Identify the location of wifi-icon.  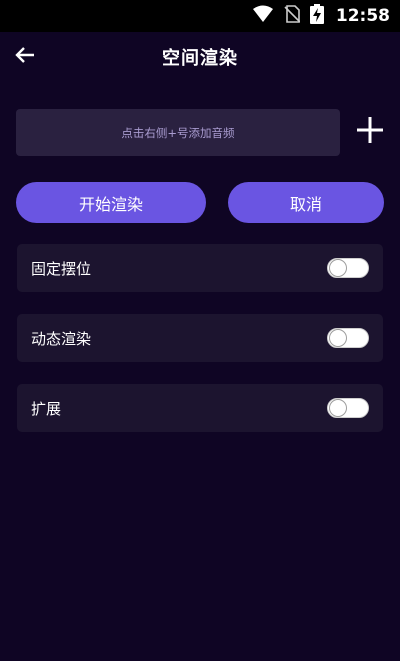
(263, 16).